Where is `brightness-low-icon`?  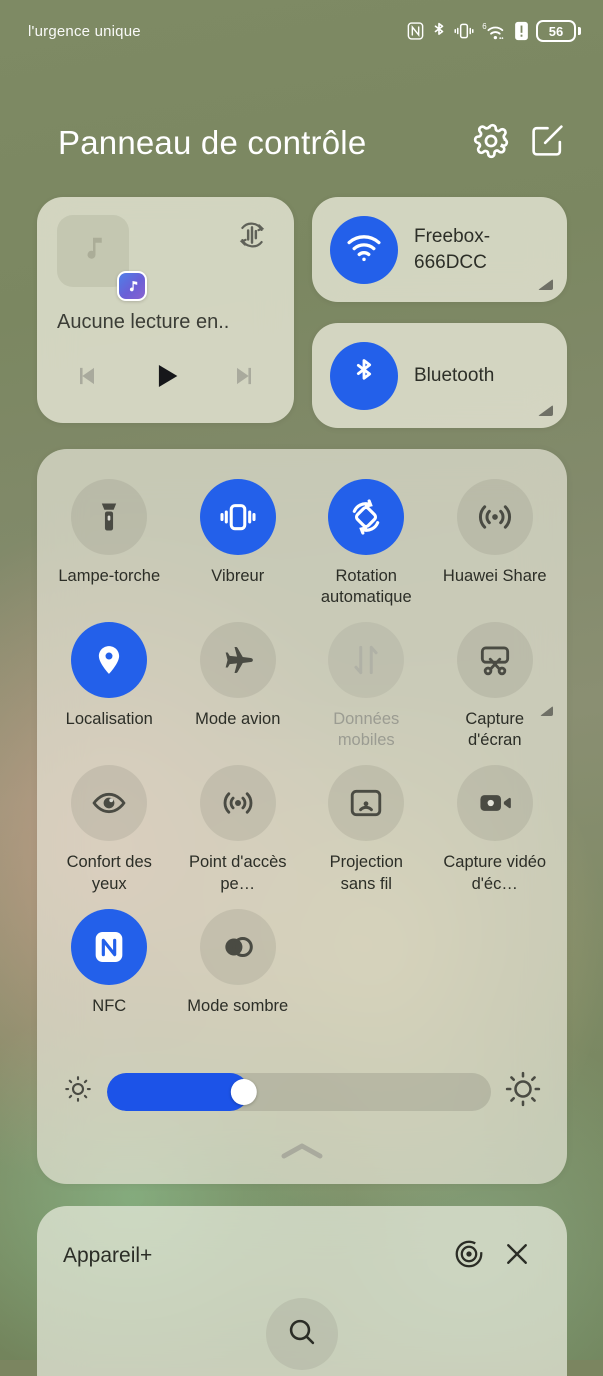
brightness-low-icon is located at coordinates (78, 1091).